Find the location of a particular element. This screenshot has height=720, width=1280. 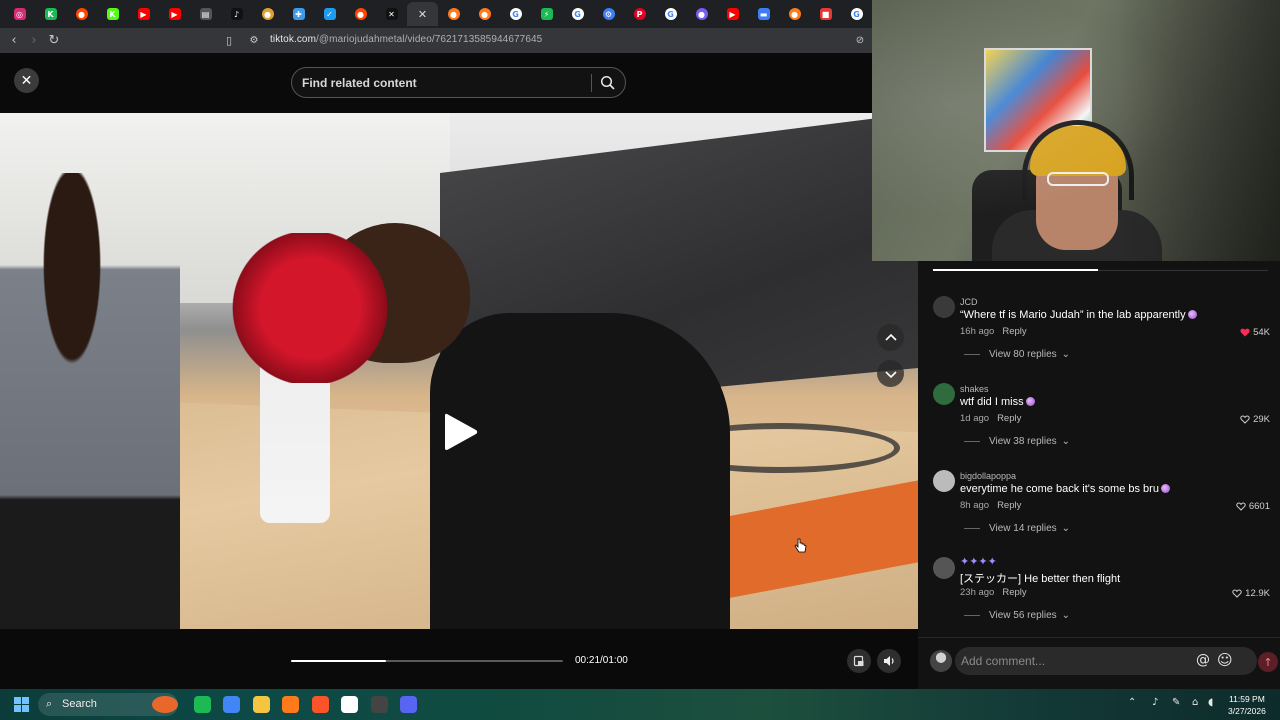

mini-player-button is located at coordinates (859, 661).